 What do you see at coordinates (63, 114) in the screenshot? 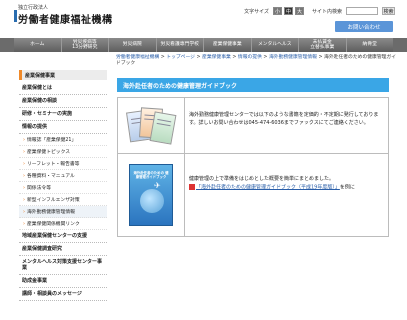
I see `sidebar-item-training: 研修・セミナーの実施` at bounding box center [63, 114].